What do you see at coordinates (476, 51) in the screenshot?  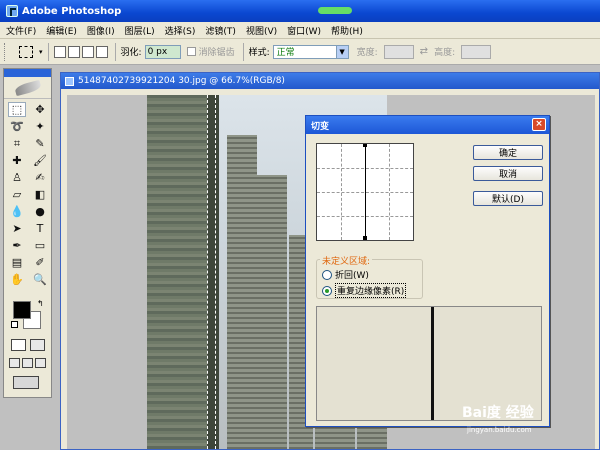 I see `height-input` at bounding box center [476, 51].